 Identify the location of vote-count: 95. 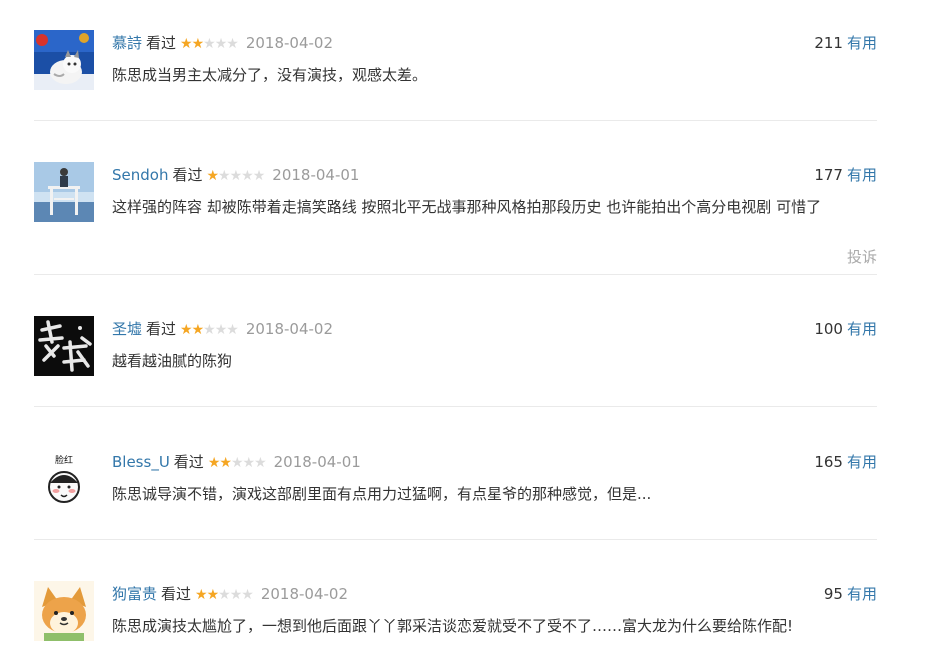
(833, 594).